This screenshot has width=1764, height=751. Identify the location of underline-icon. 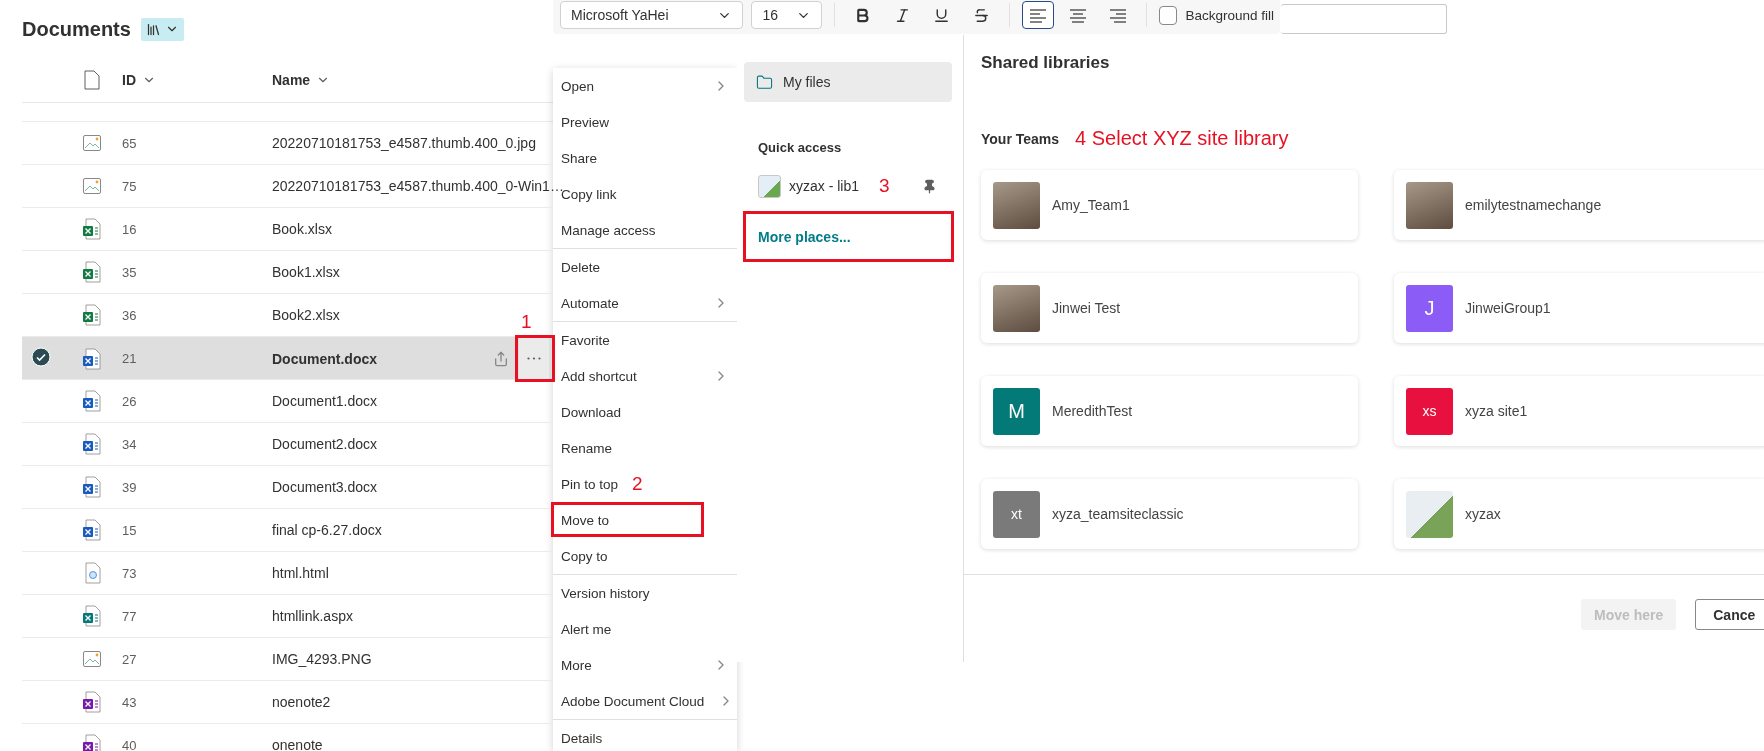
(942, 15).